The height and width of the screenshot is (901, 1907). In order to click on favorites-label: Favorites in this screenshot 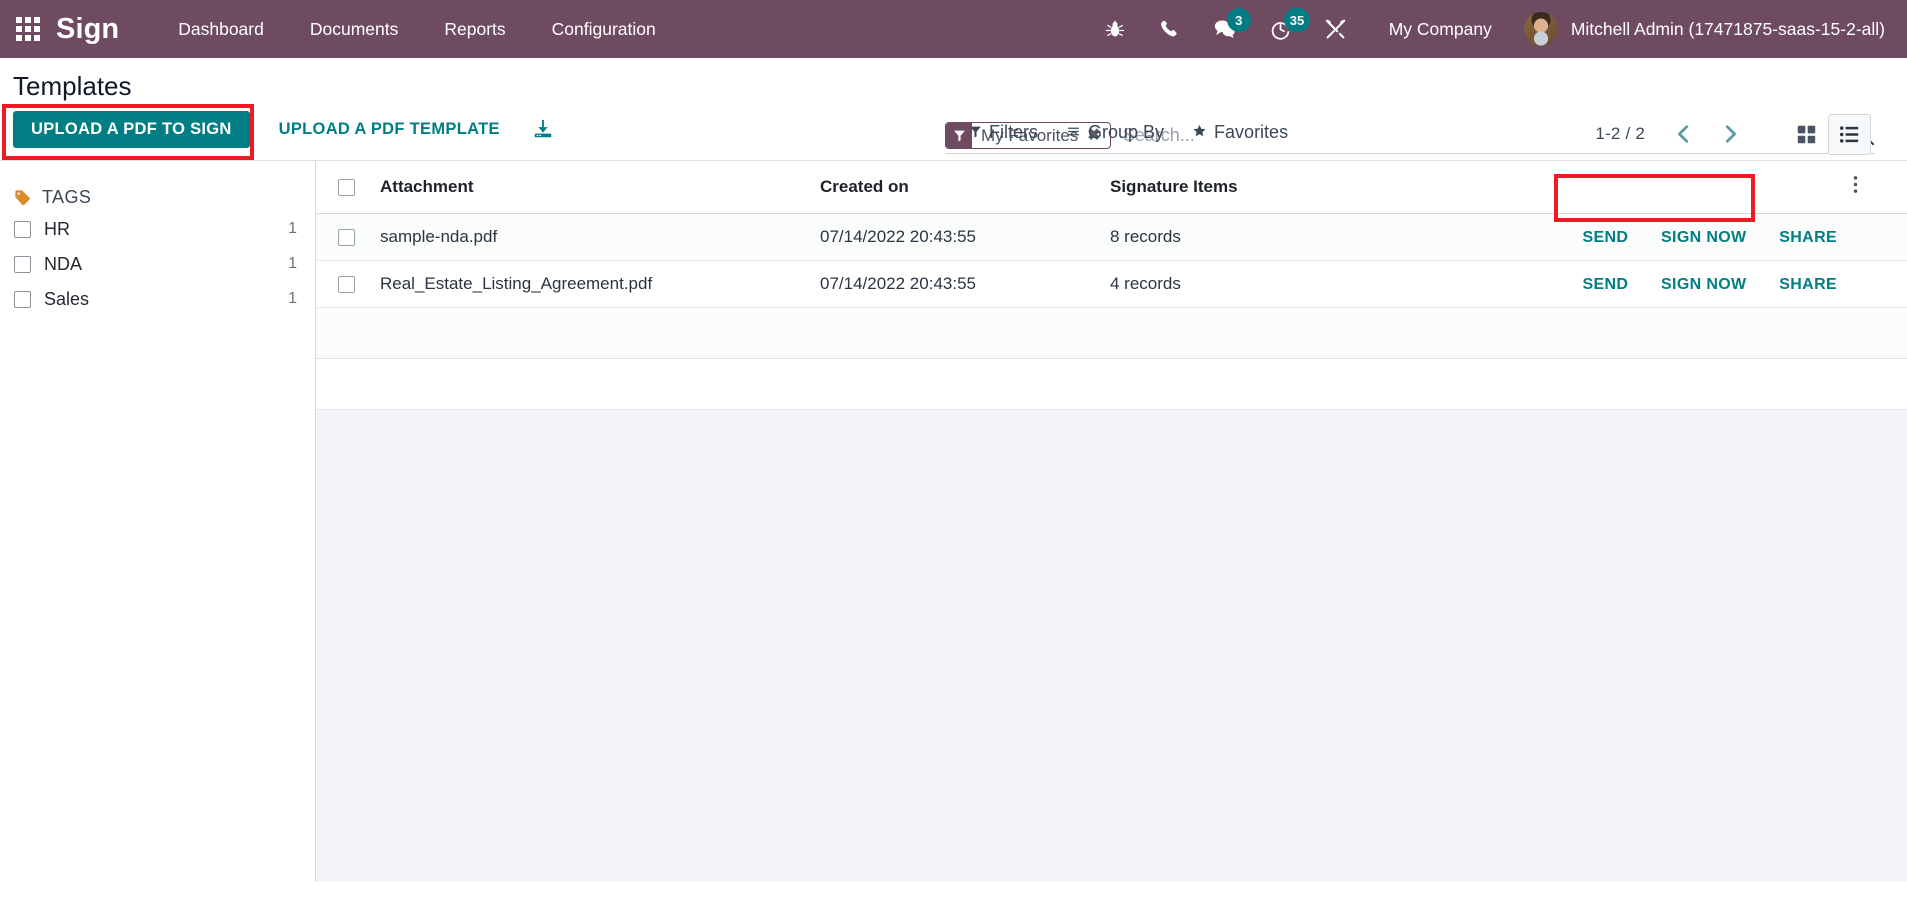, I will do `click(1251, 131)`.